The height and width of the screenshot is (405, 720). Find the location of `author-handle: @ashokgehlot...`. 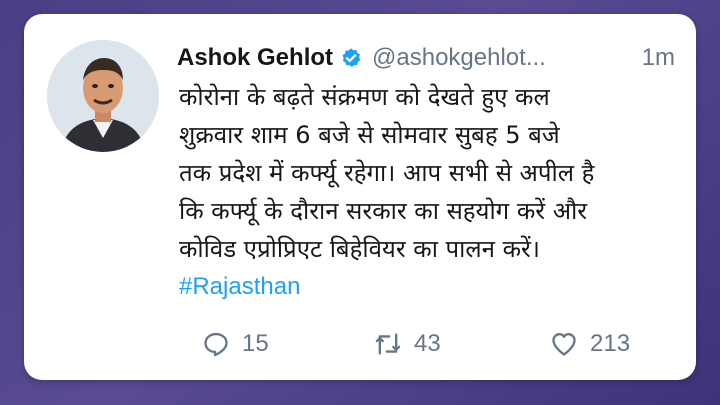

author-handle: @ashokgehlot... is located at coordinates (459, 58).